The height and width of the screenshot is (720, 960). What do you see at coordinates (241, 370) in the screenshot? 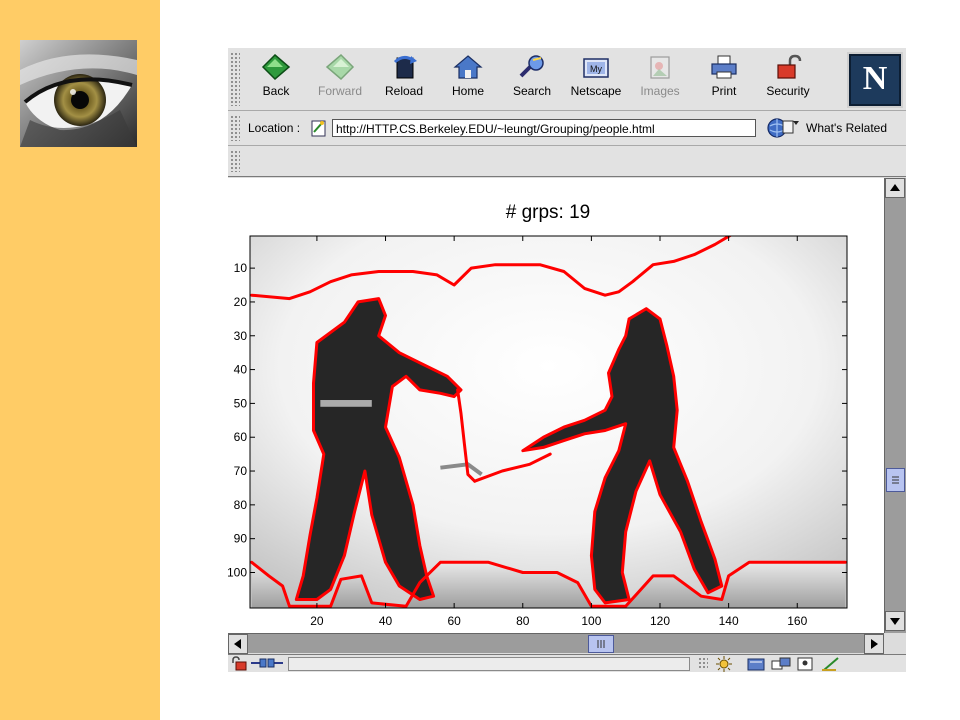
I see `y-tick-label: 40` at bounding box center [241, 370].